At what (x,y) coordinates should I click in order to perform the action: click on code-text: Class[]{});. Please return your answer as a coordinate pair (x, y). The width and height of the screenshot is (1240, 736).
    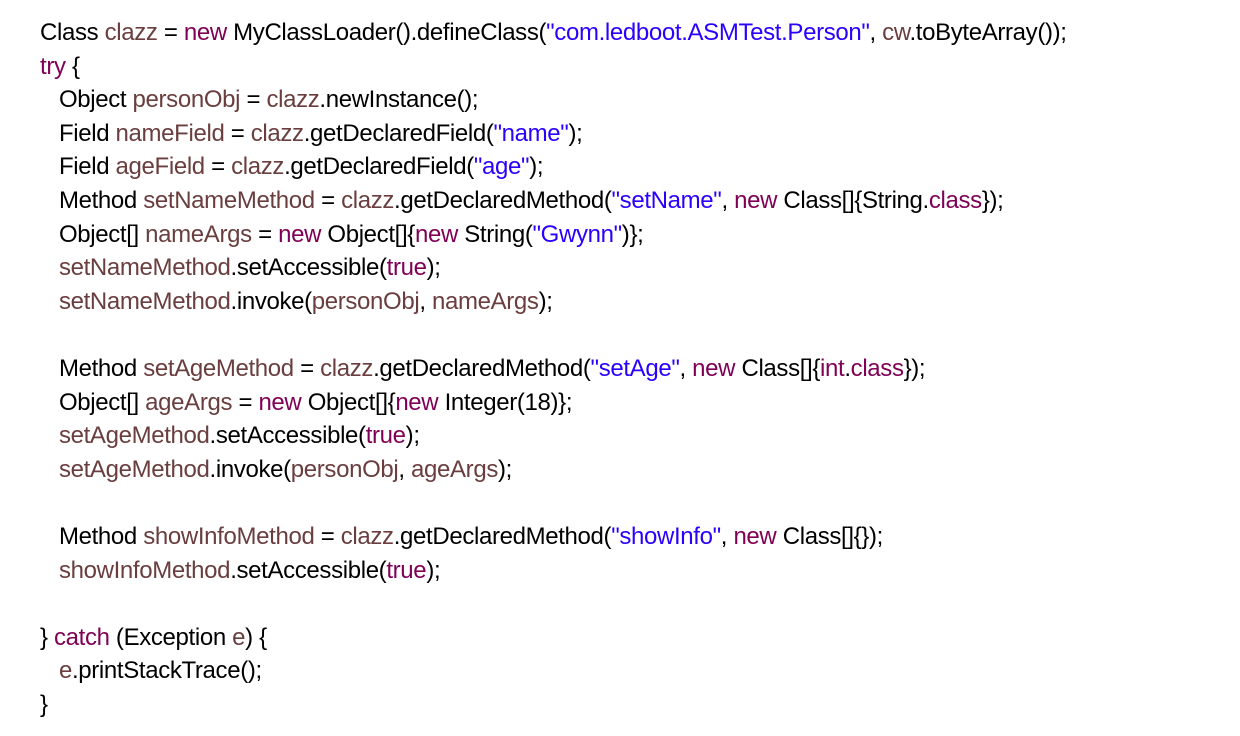
    Looking at the image, I should click on (830, 536).